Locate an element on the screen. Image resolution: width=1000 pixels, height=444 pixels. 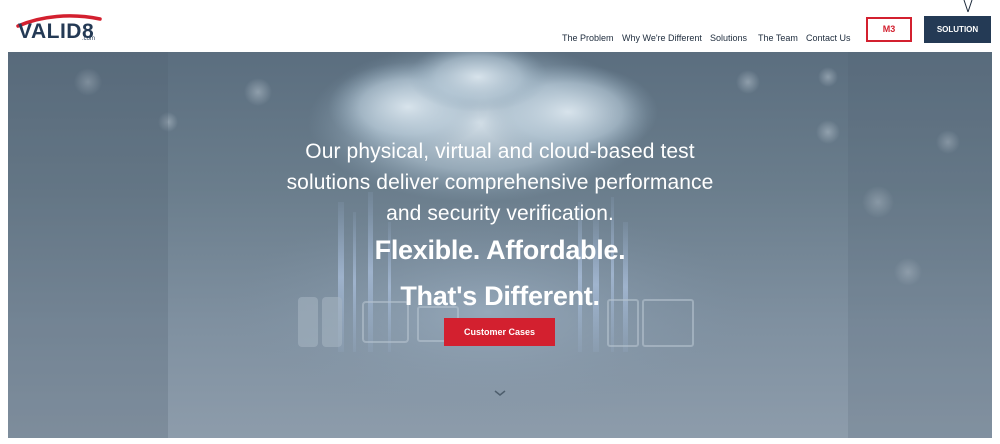
nav-the-team: The Team is located at coordinates (778, 38).